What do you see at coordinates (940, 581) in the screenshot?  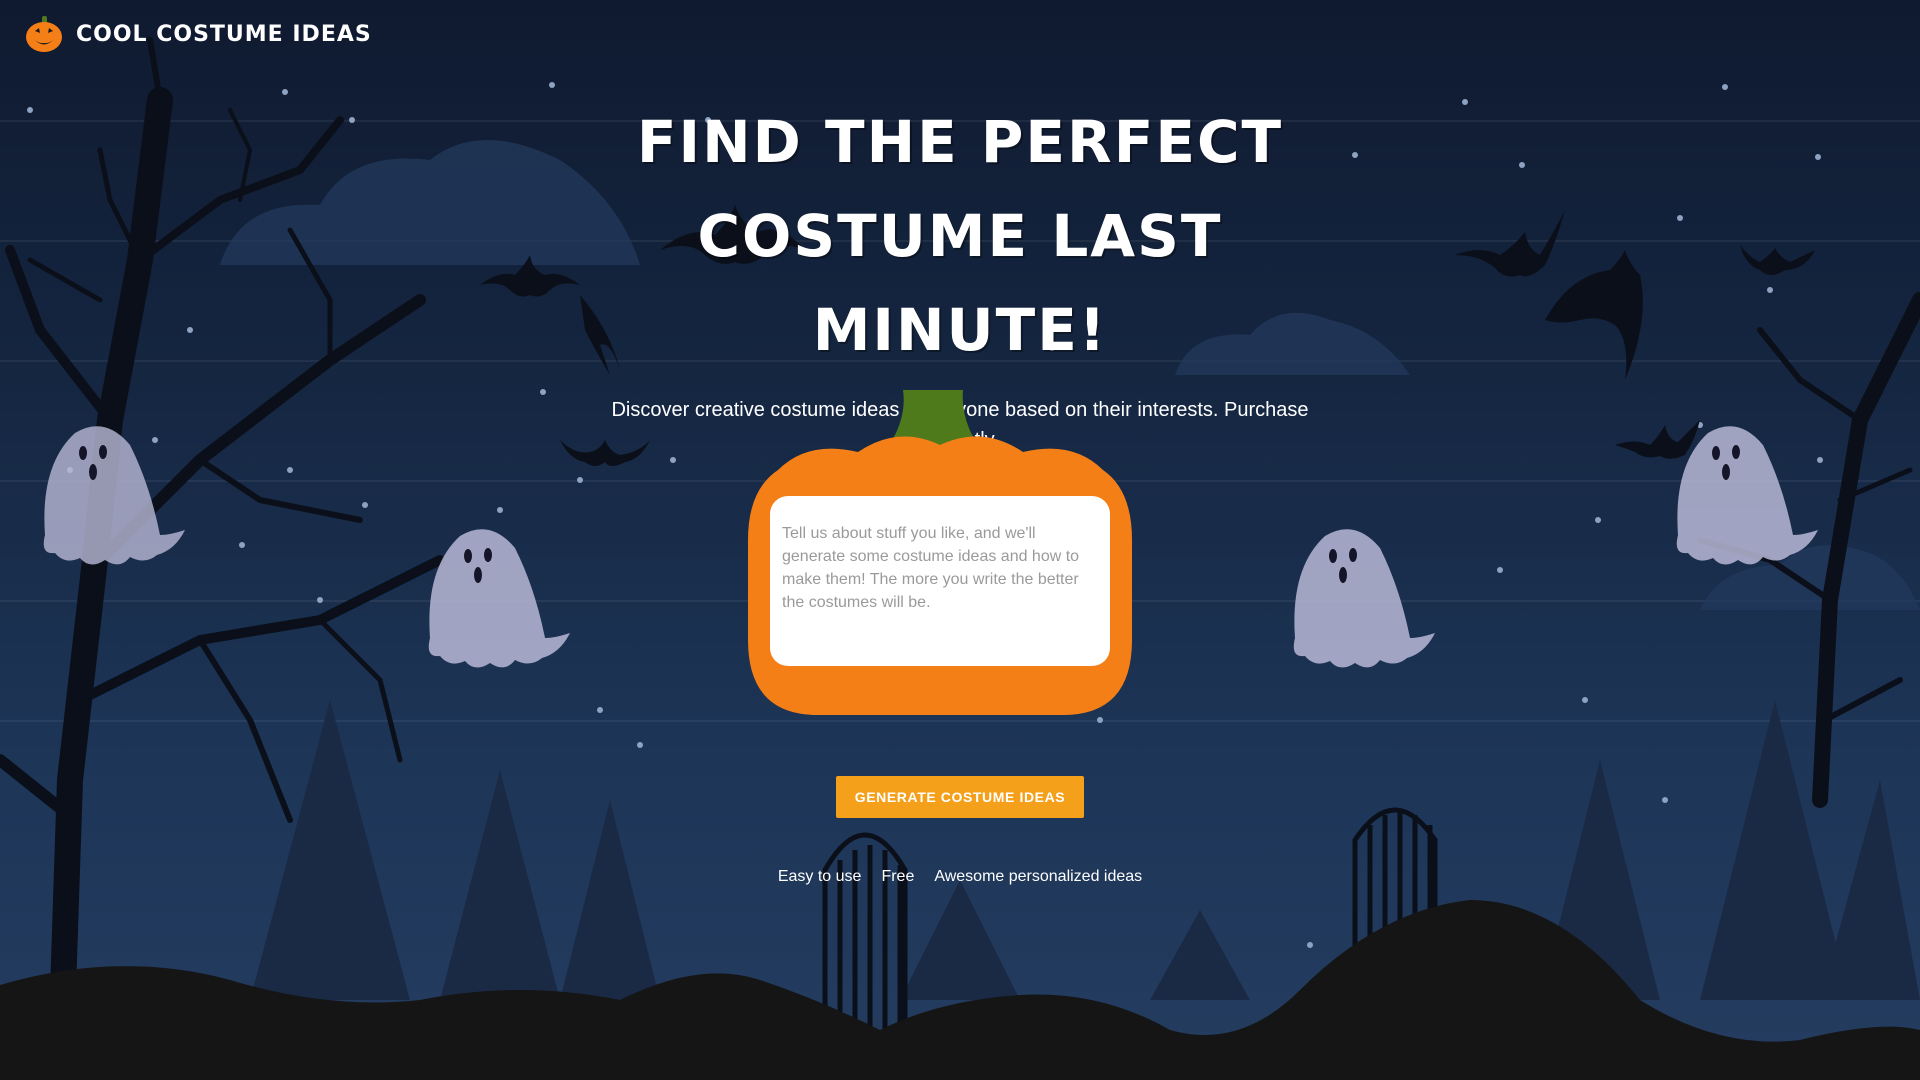 I see `interests-input` at bounding box center [940, 581].